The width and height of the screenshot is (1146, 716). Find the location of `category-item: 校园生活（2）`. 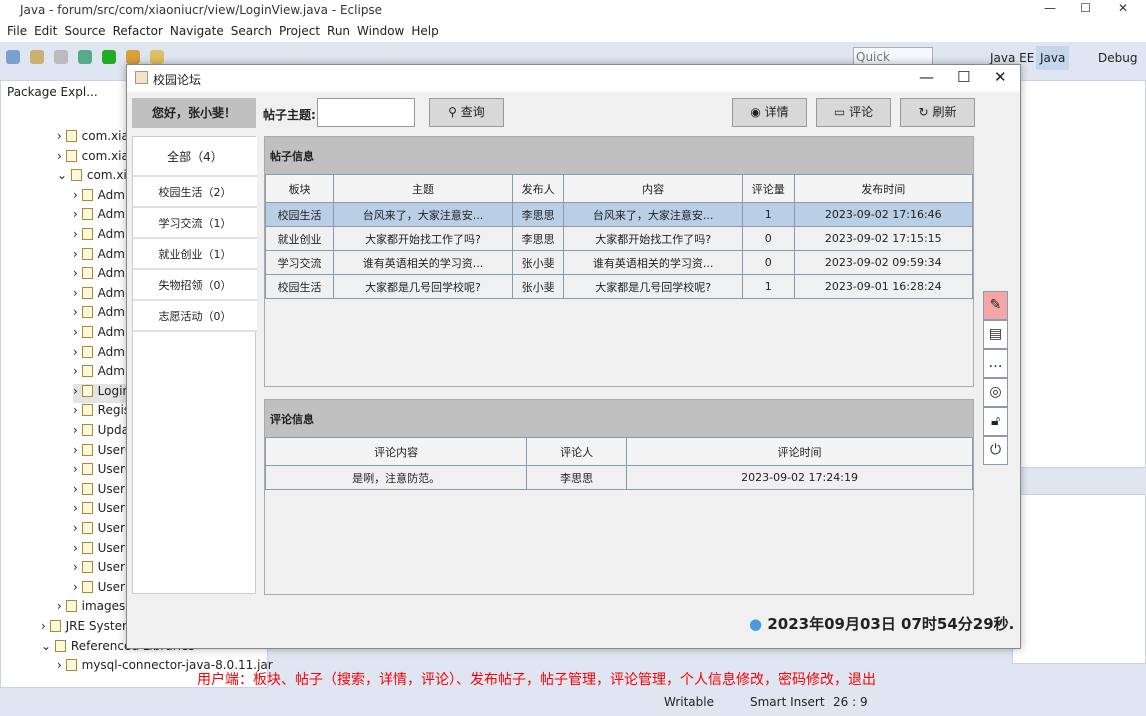

category-item: 校园生活（2） is located at coordinates (195, 192).